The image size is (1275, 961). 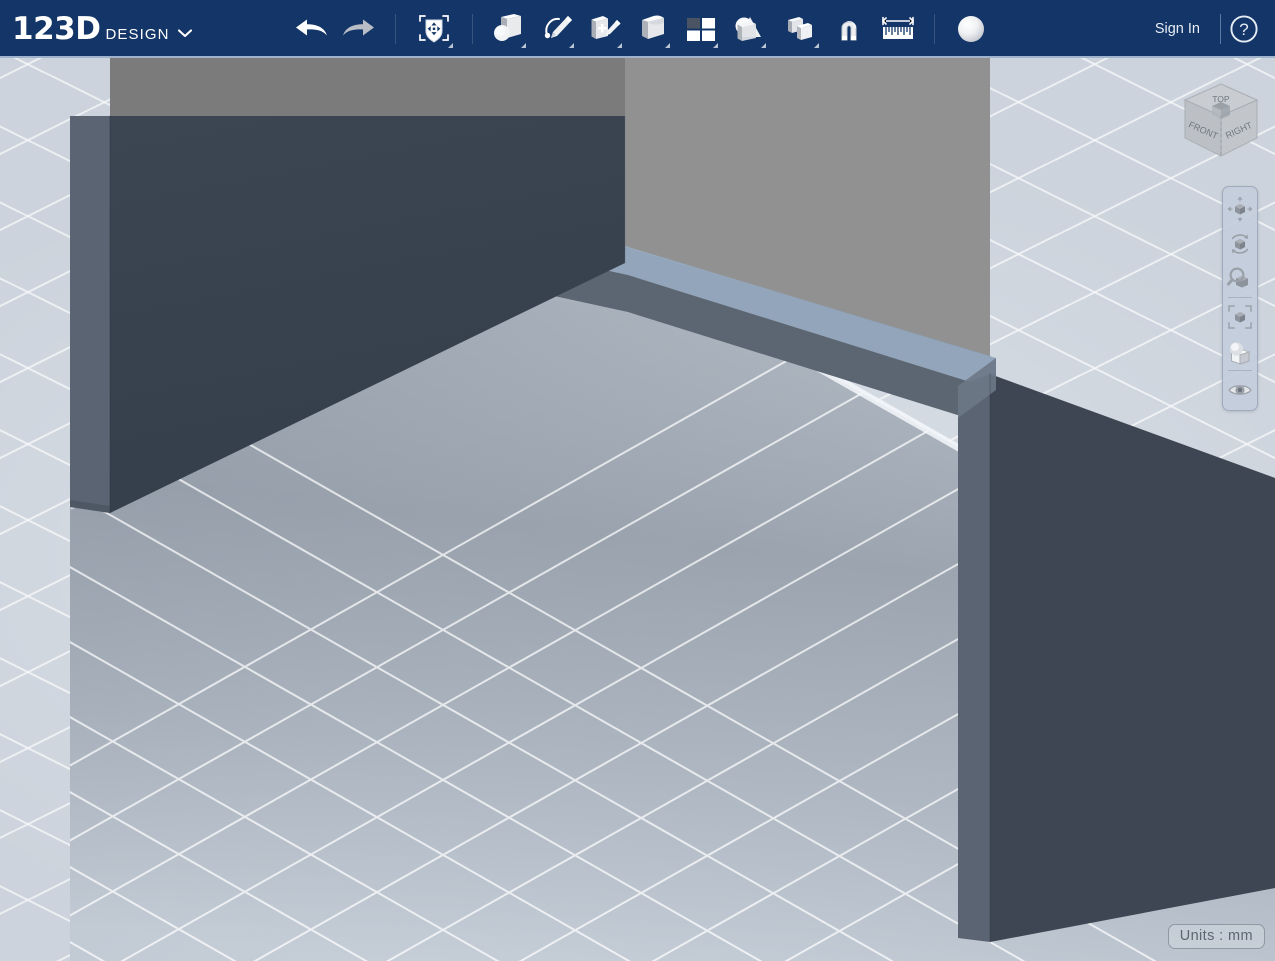 I want to click on modify-tool-button, so click(x=653, y=29).